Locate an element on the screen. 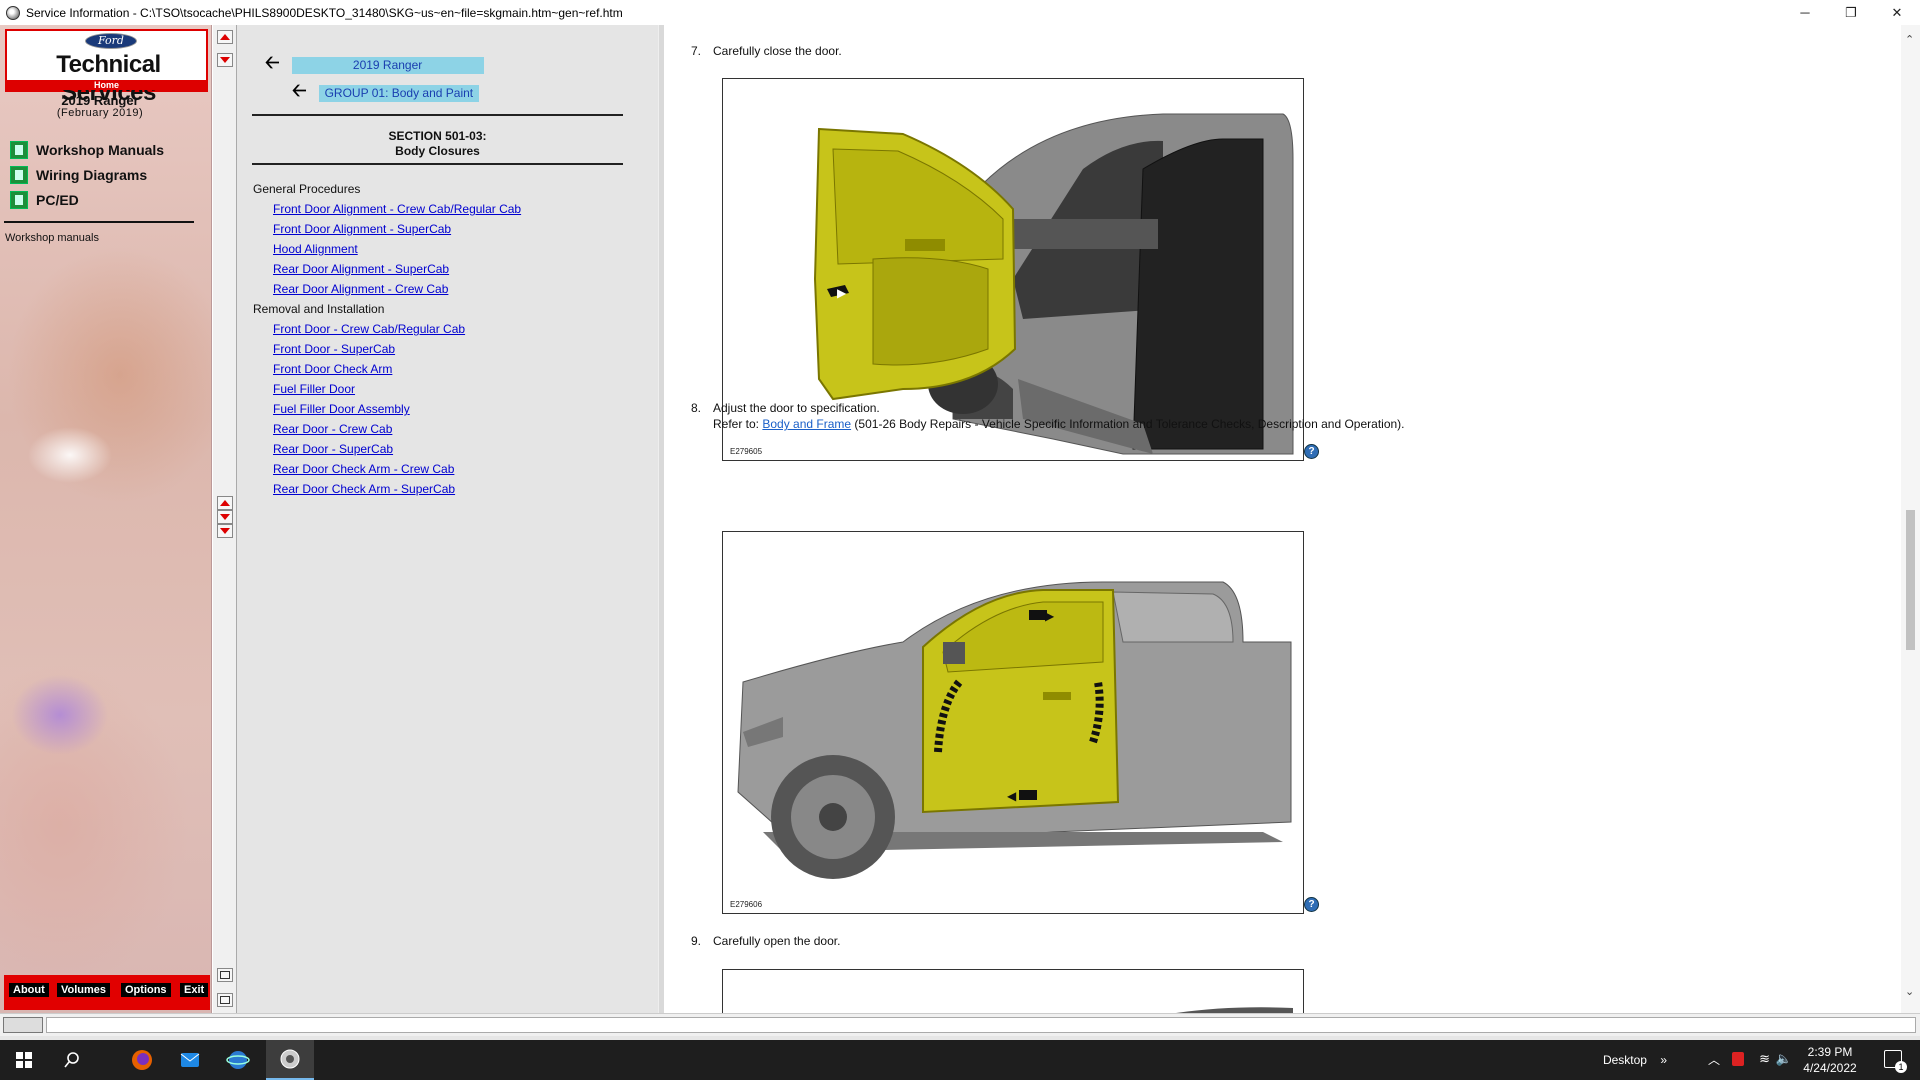 The width and height of the screenshot is (1920, 1080). nav-workshop-manuals: Workshop Manuals is located at coordinates (87, 150).